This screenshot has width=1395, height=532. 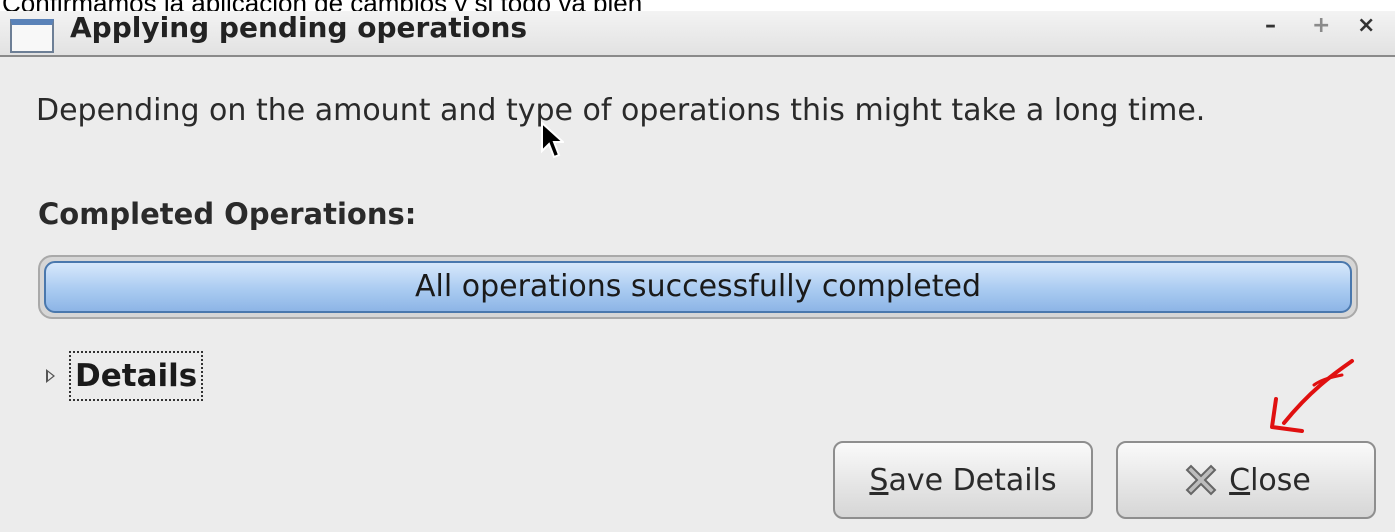 I want to click on details-expander: Details, so click(x=125, y=376).